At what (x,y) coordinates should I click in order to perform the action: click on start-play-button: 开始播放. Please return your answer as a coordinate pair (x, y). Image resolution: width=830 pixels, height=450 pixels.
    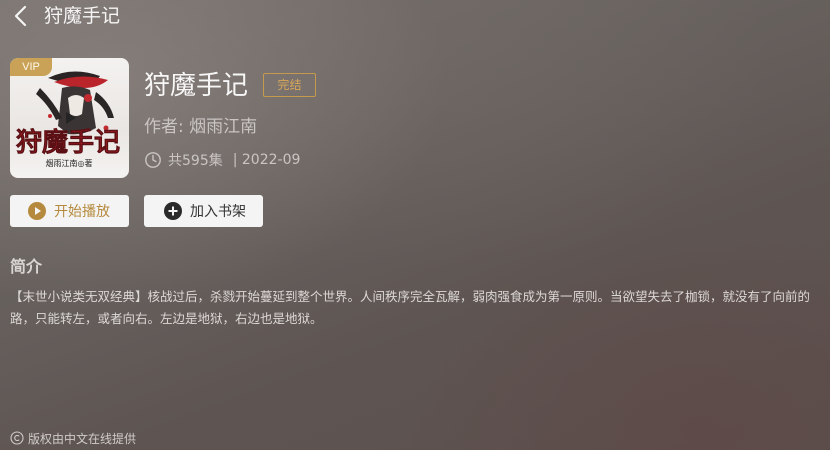
    Looking at the image, I should click on (69, 211).